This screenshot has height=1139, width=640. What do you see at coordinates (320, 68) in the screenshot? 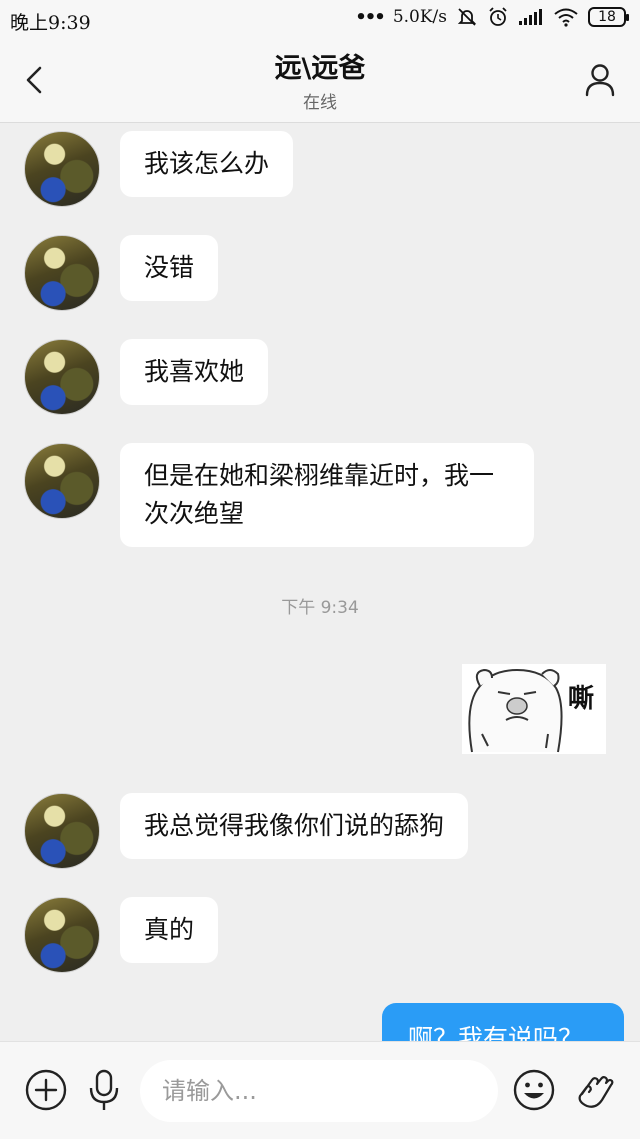
I see `contact-name: 远\远爸` at bounding box center [320, 68].